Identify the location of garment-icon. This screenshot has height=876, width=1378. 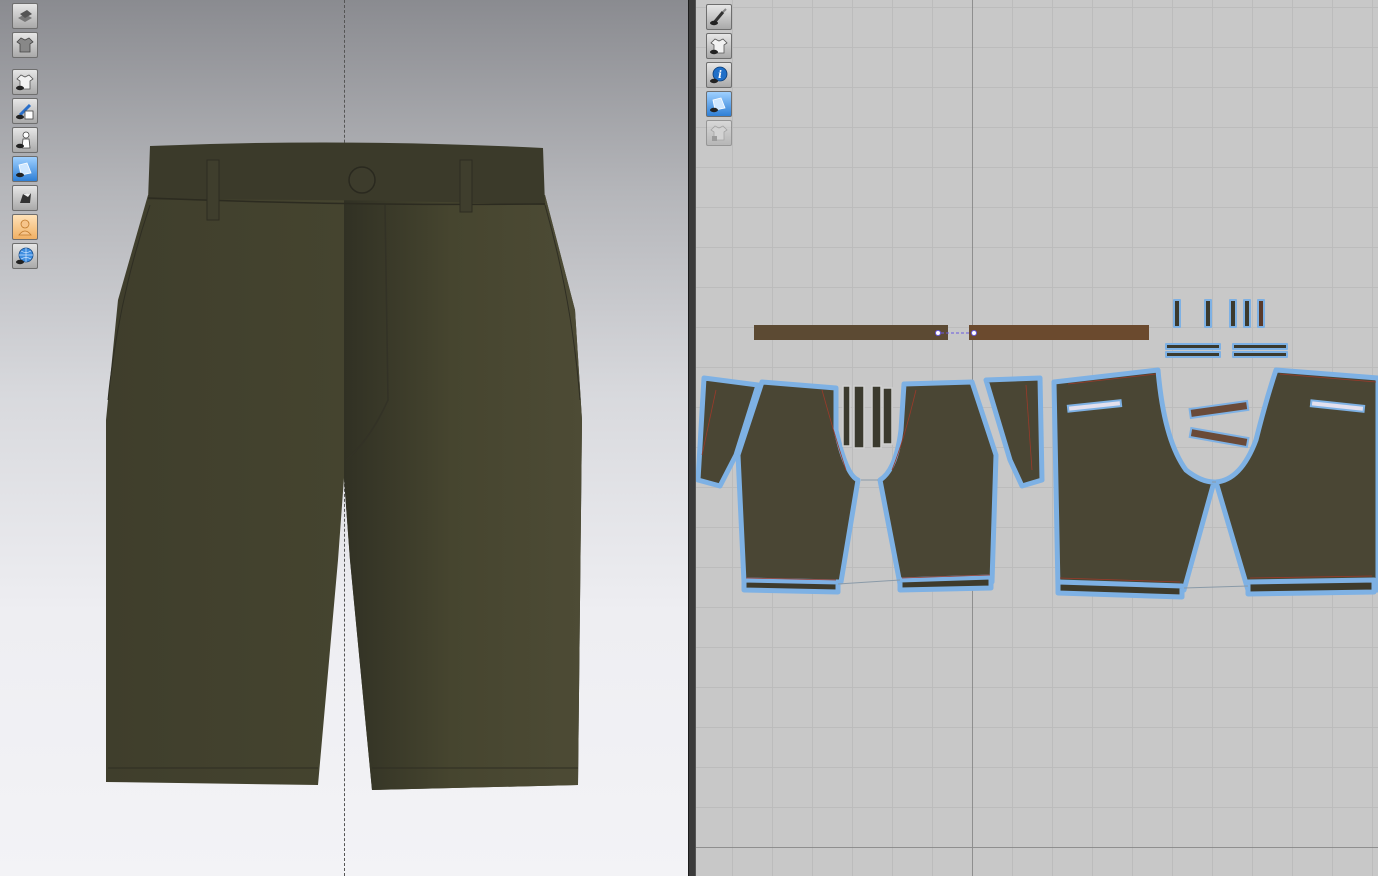
(25, 45).